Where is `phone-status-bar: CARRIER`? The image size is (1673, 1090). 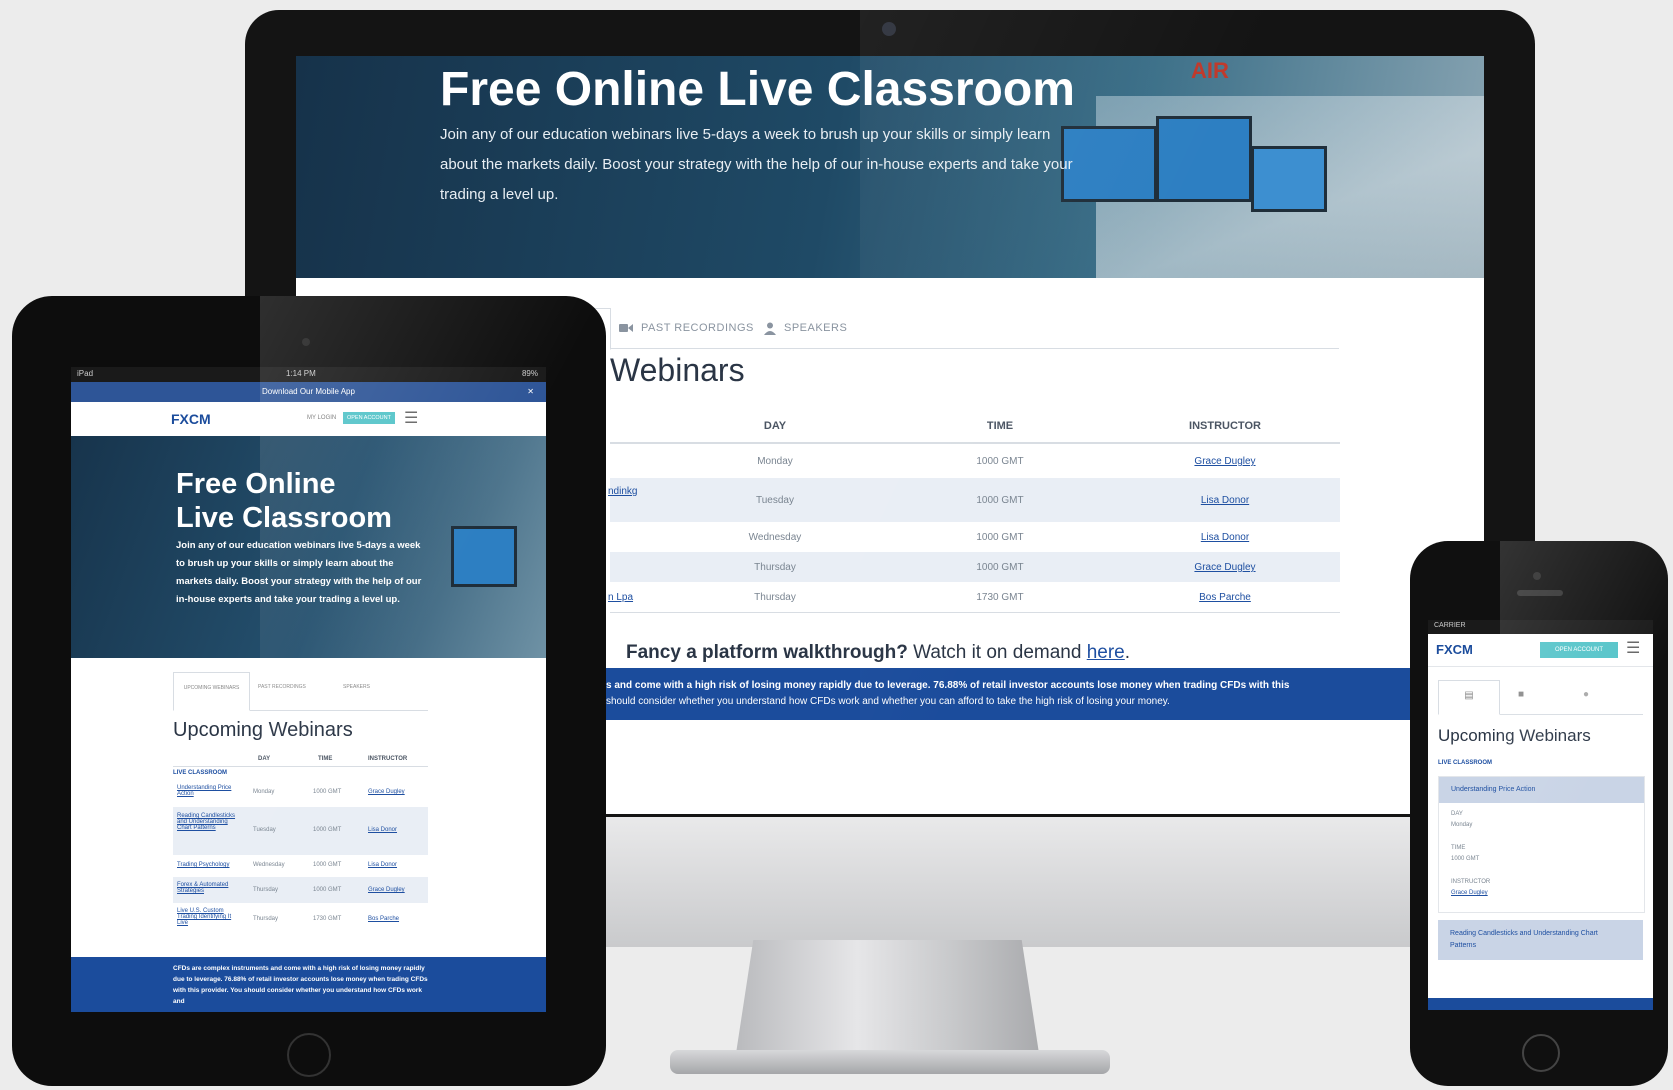
phone-status-bar: CARRIER is located at coordinates (1540, 627).